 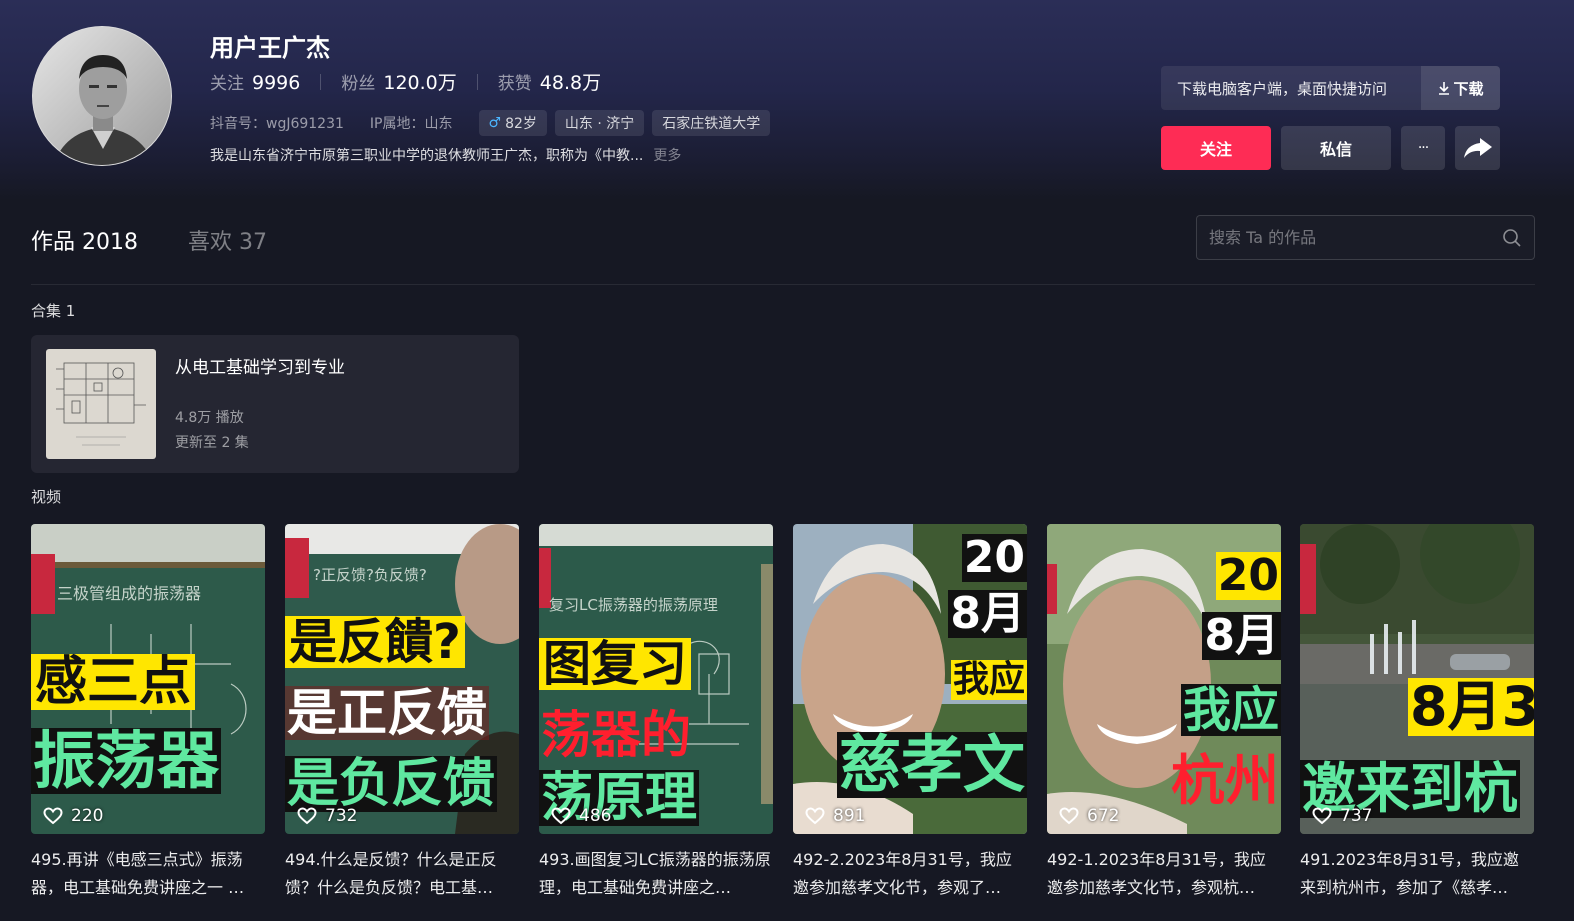 What do you see at coordinates (1103, 816) in the screenshot?
I see `video-likes-count: 672` at bounding box center [1103, 816].